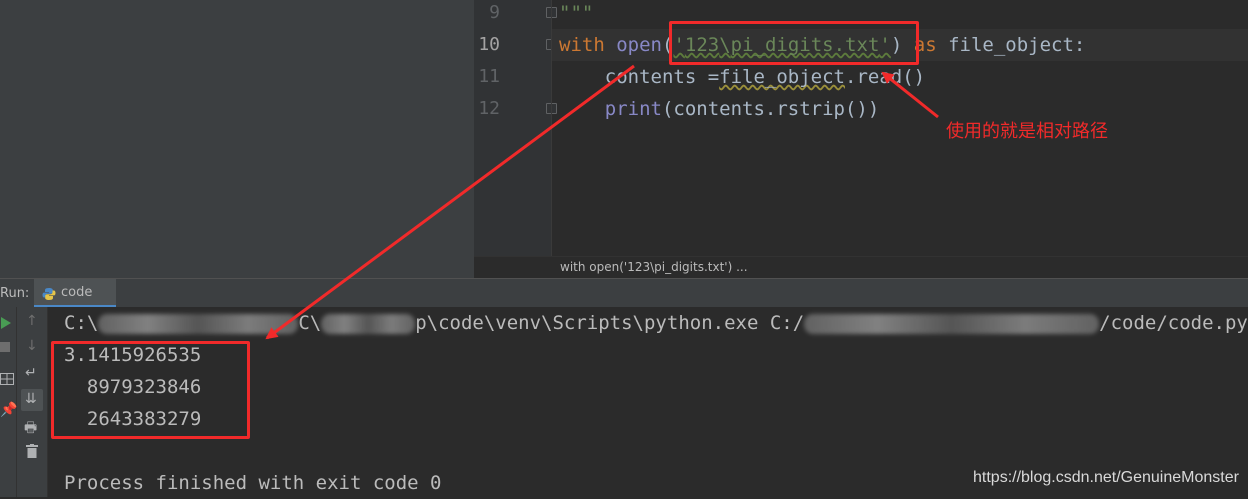 Image resolution: width=1248 pixels, height=499 pixels. I want to click on scroll-up-icon: ↑, so click(32, 321).